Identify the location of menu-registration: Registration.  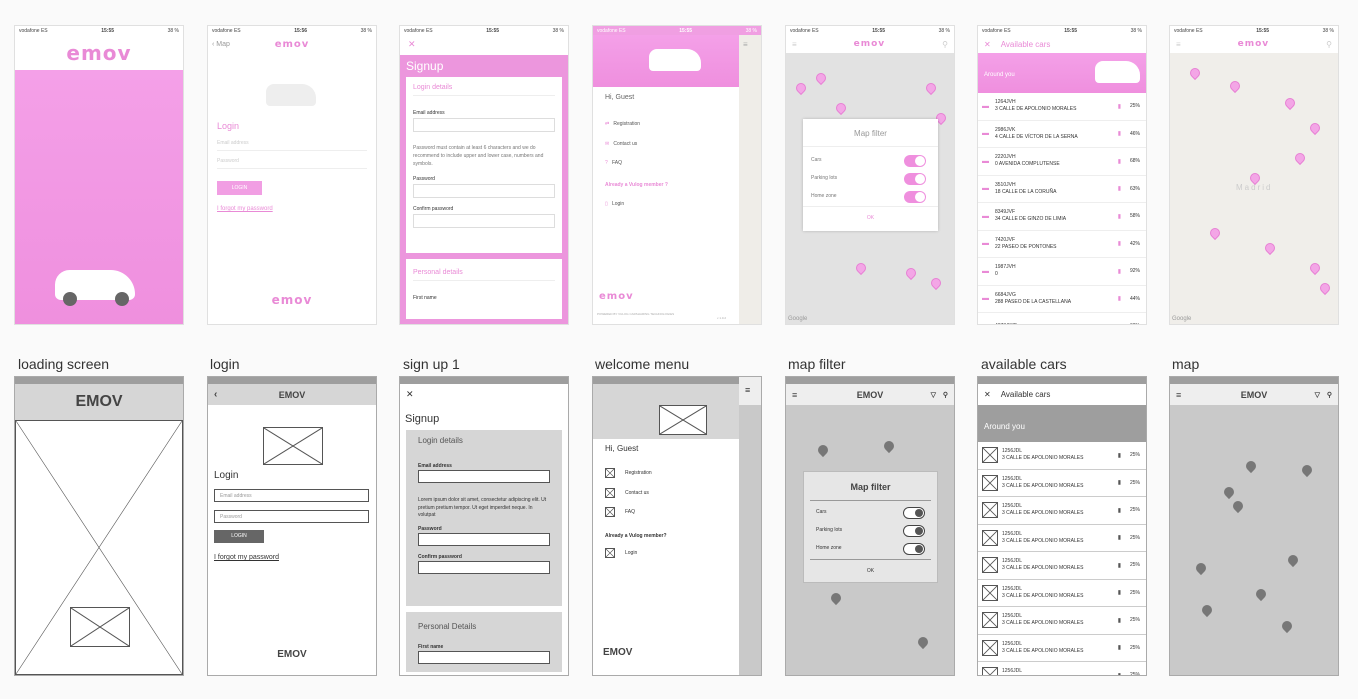
(628, 473).